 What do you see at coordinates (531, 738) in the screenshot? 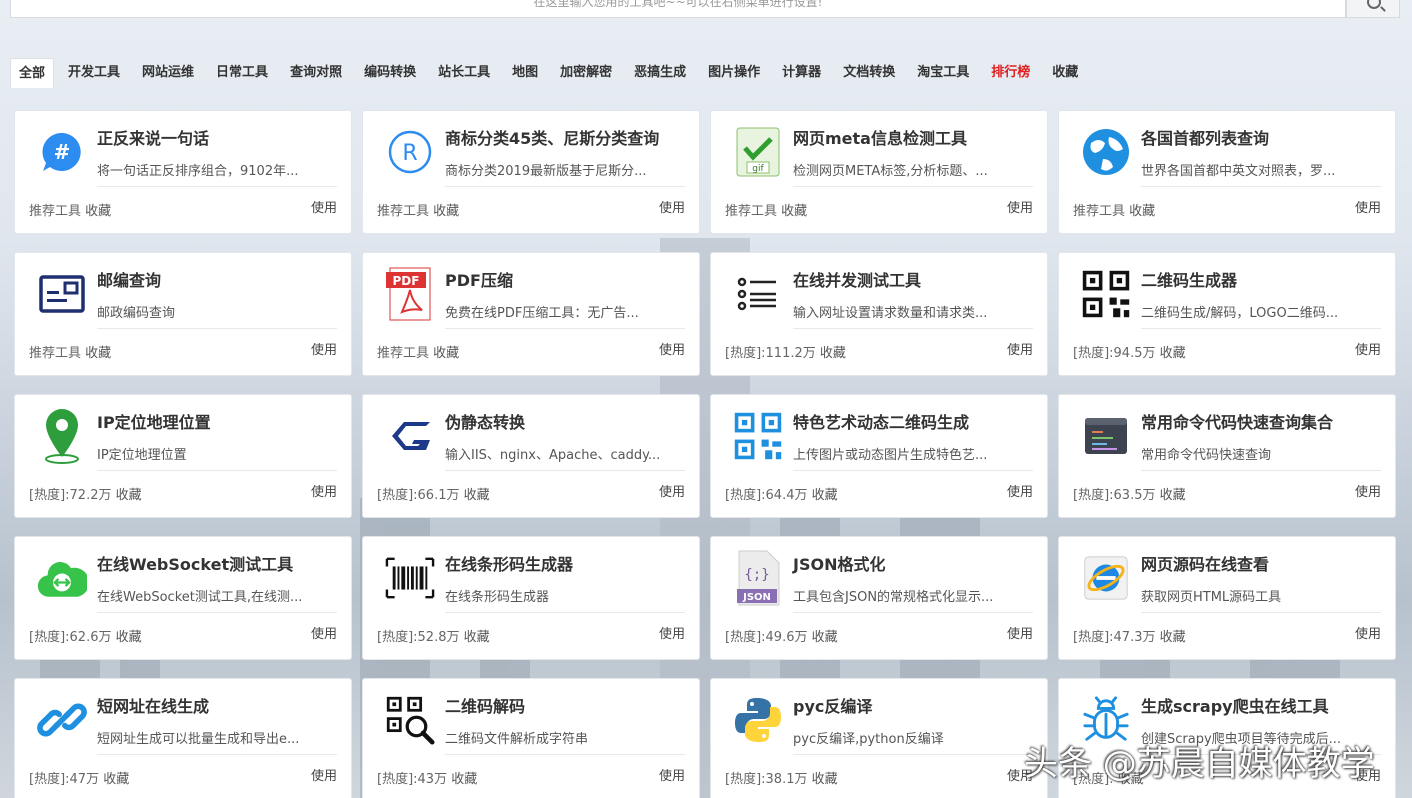
I see `tool-card: 二维码解码 二维码文件解析成字符串 [热度]:43万 收藏 使用` at bounding box center [531, 738].